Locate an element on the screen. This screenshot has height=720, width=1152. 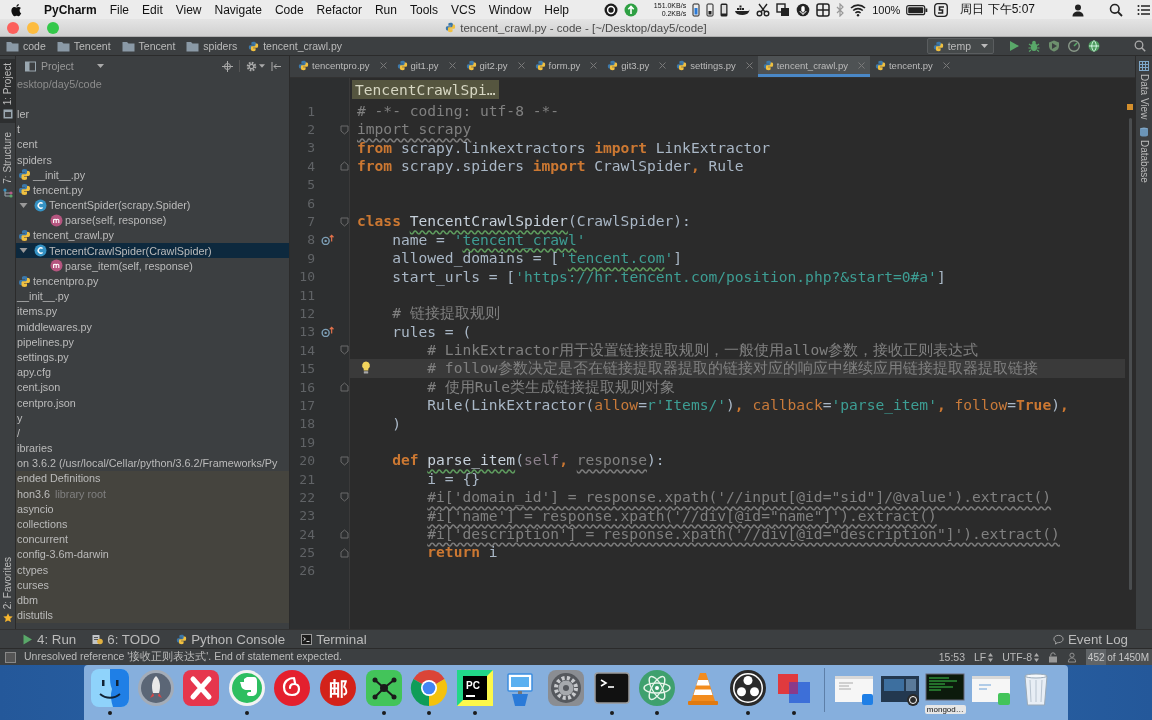
encoding-selector: UTF-8 is located at coordinates (1020, 657).